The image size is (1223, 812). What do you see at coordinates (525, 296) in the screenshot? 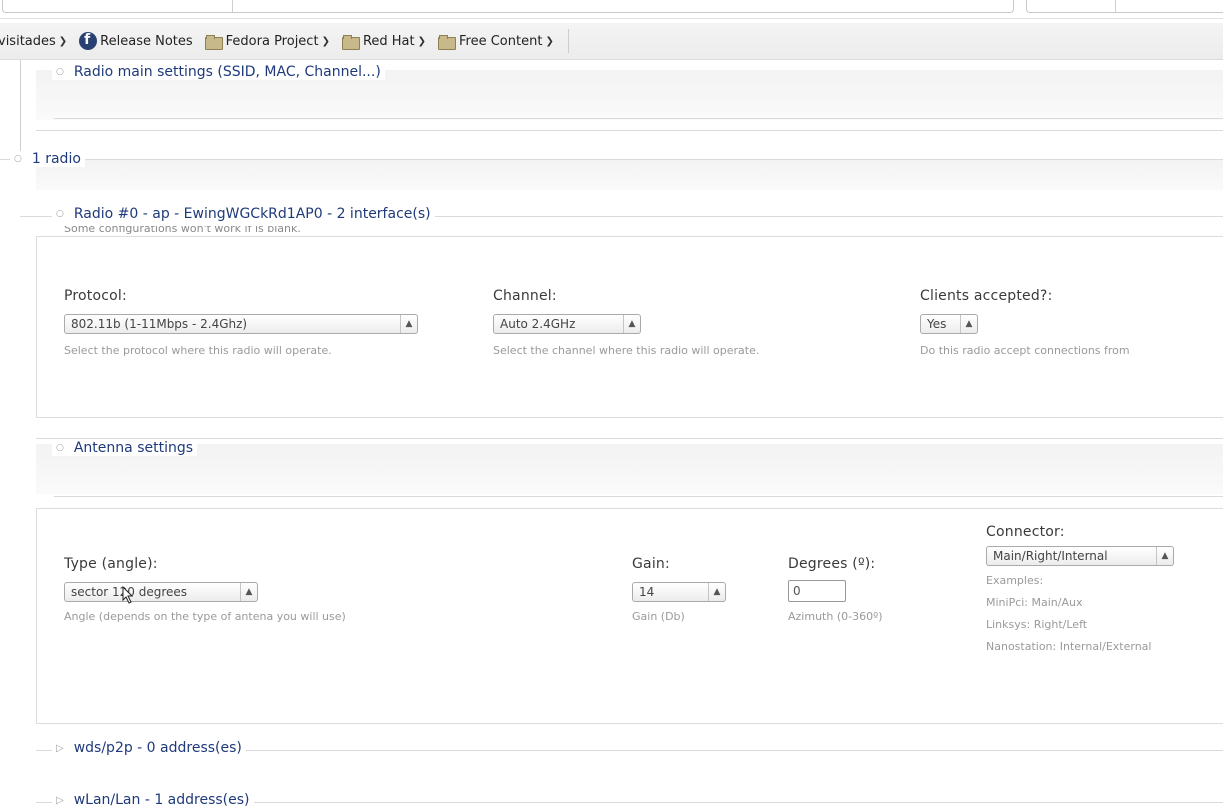
I see `channel-label: Channel:` at bounding box center [525, 296].